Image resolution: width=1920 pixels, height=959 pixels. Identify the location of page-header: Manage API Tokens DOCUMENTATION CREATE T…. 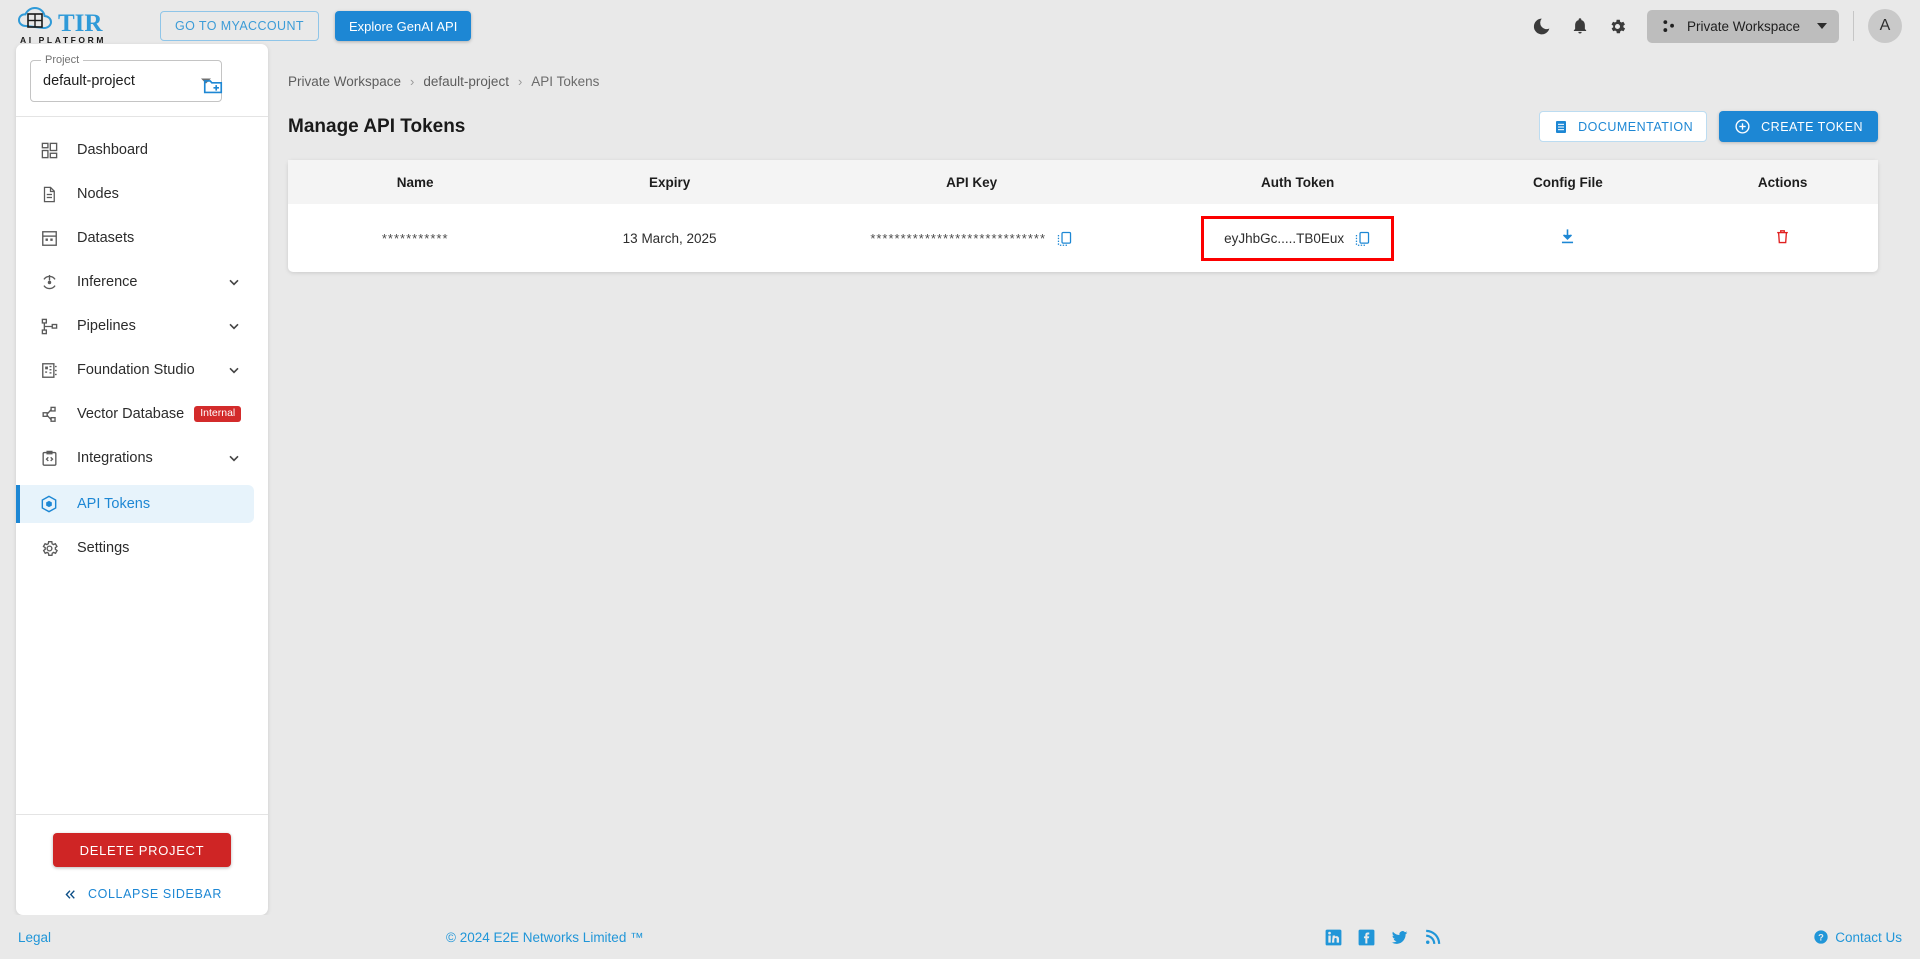
(1083, 126).